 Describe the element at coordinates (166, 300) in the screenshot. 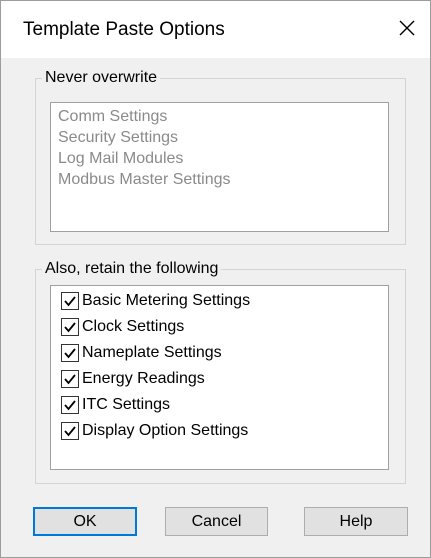

I see `checkbox-label: Basic Metering Settings` at that location.